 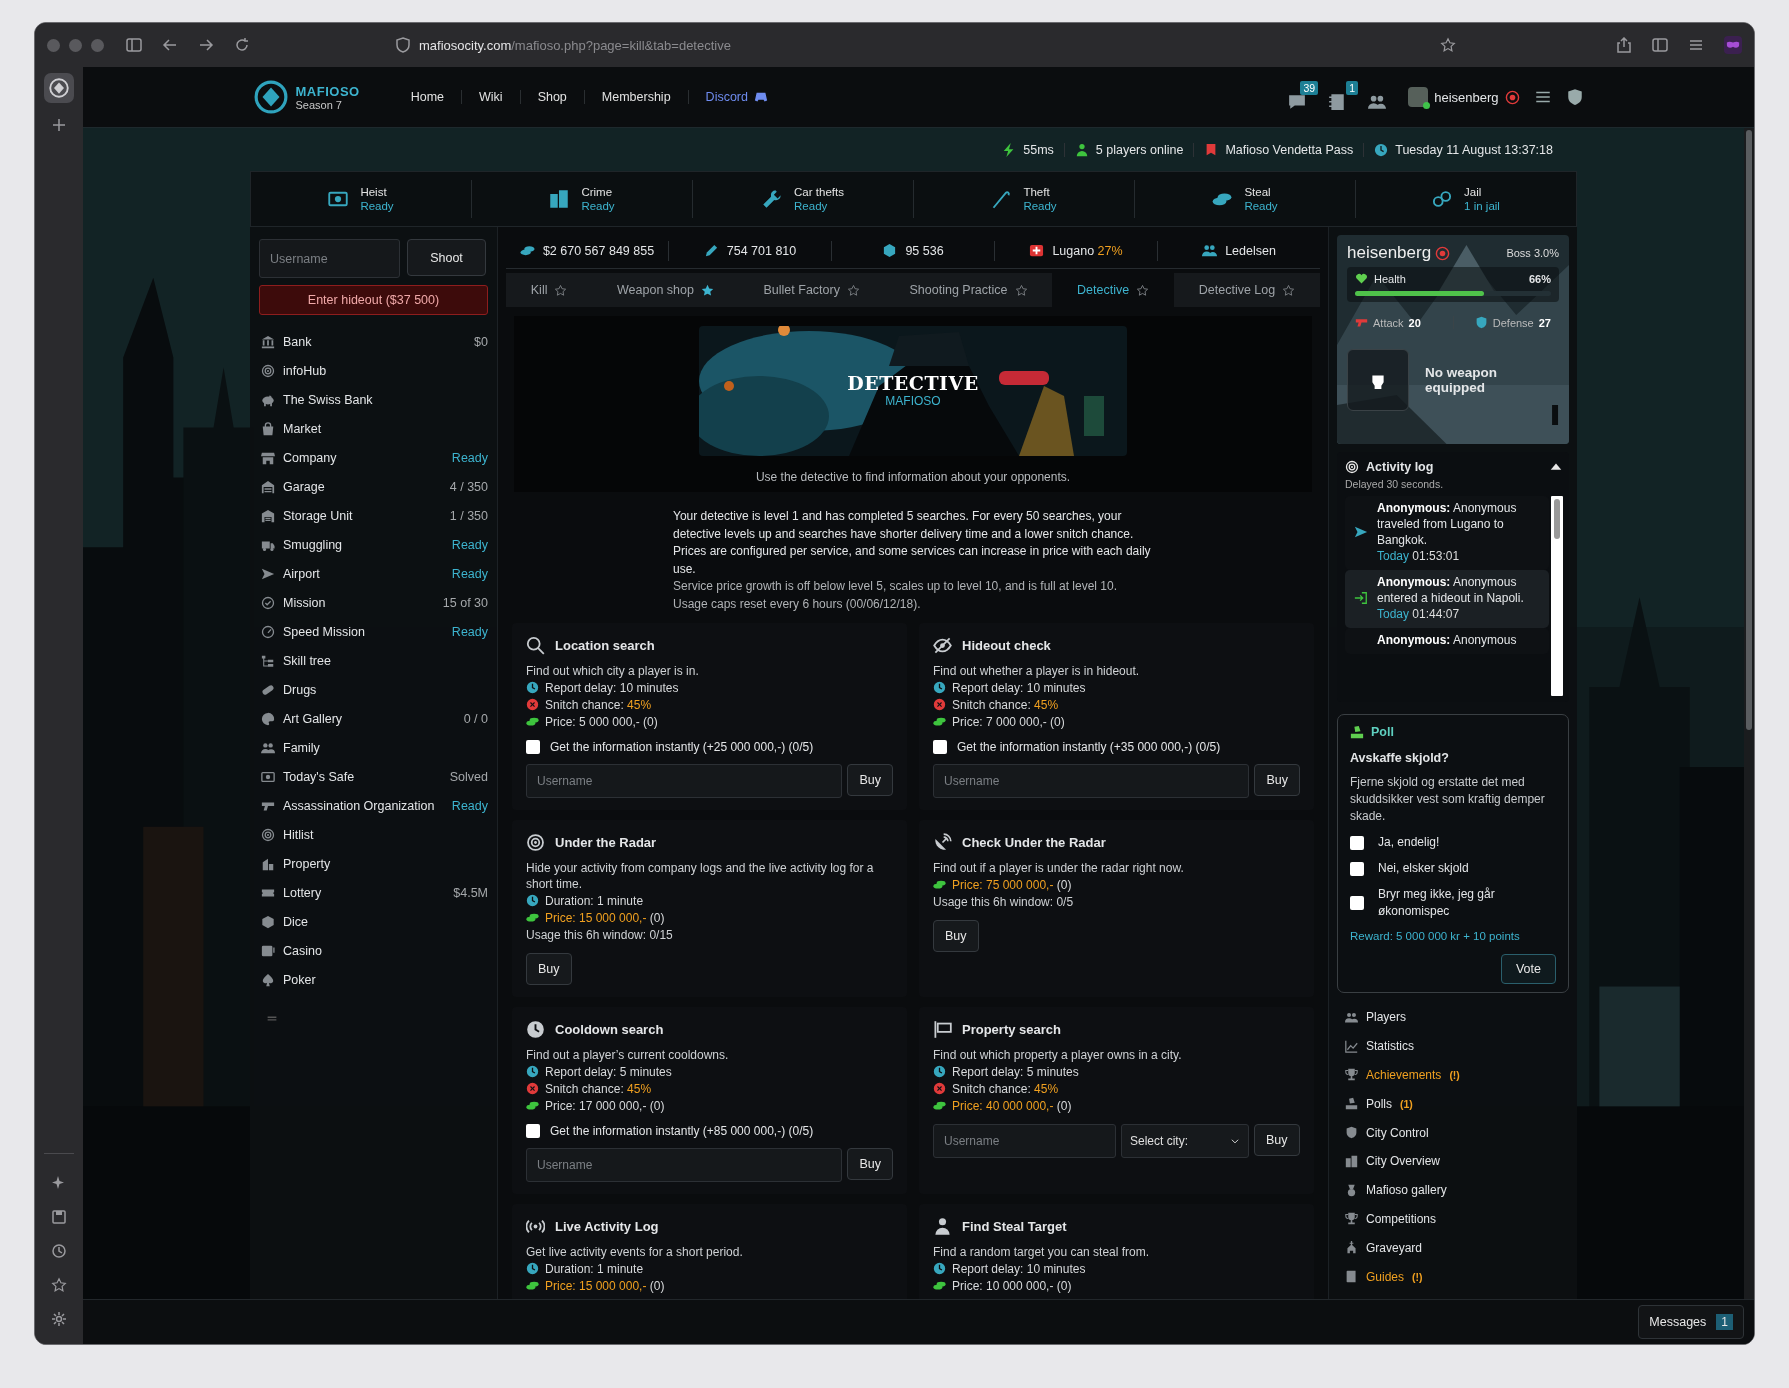 I want to click on chat-icon, so click(x=1297, y=102).